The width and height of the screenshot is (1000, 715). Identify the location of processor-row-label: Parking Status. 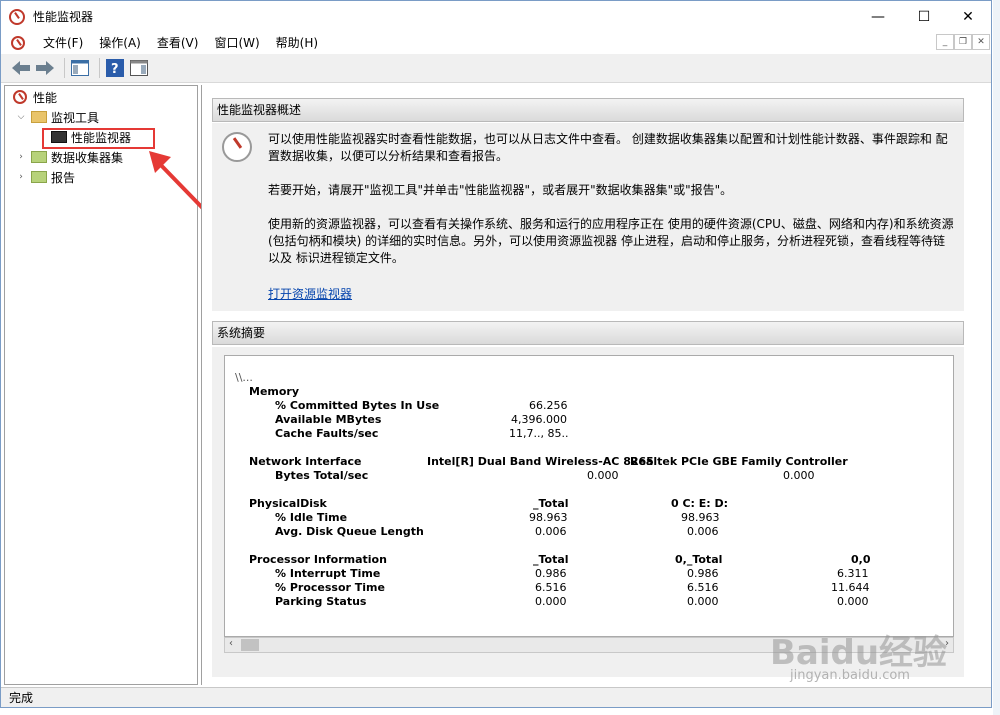
(321, 601).